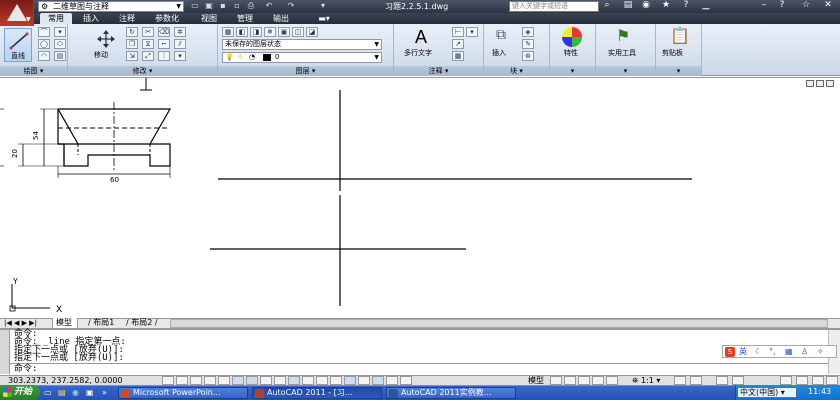 The image size is (840, 400). Describe the element at coordinates (238, 380) in the screenshot. I see `3d-osnap-icon` at that location.